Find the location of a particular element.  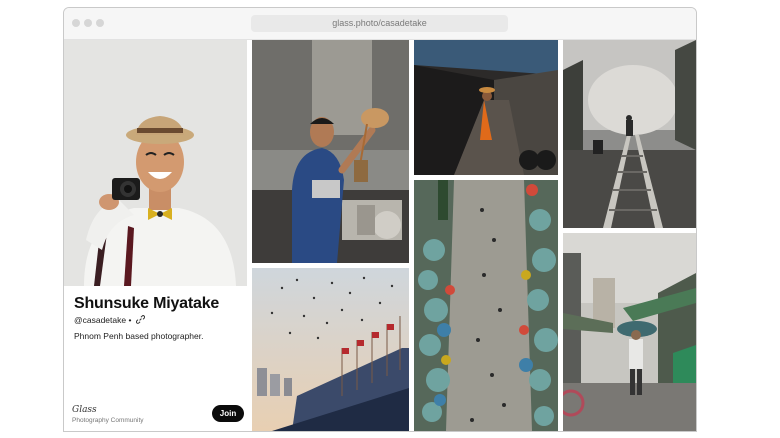

profile-handle: @casadetake is located at coordinates (100, 320).